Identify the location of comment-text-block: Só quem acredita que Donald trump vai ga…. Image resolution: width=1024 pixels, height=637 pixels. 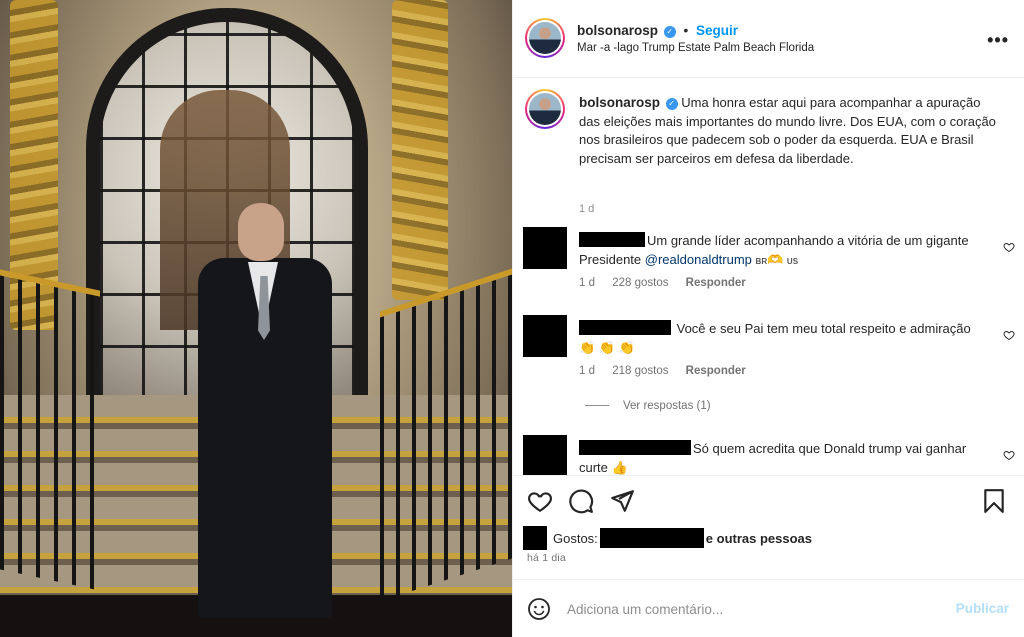
(779, 457).